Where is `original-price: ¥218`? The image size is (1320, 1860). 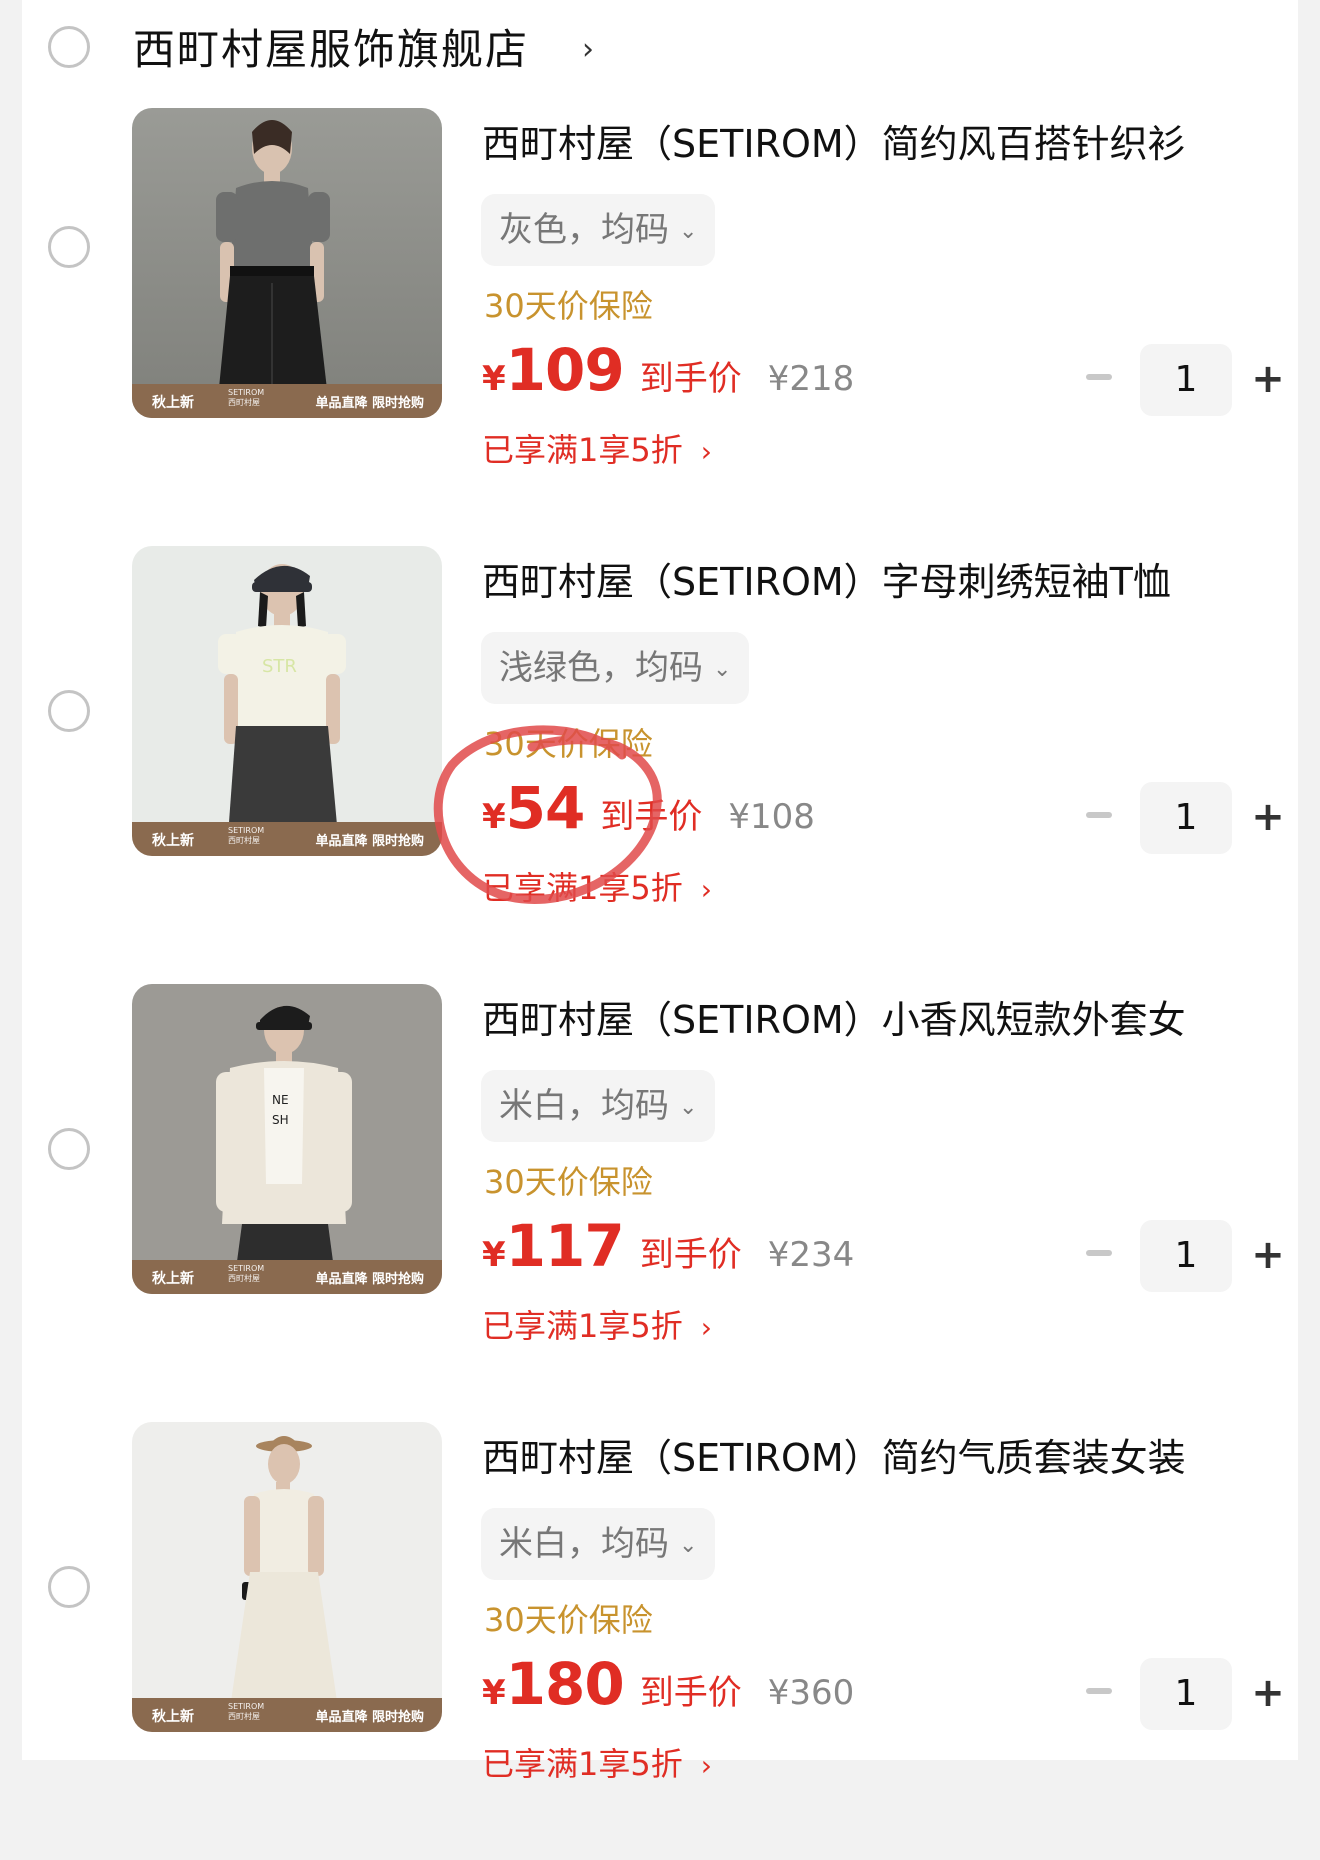
original-price: ¥218 is located at coordinates (811, 379).